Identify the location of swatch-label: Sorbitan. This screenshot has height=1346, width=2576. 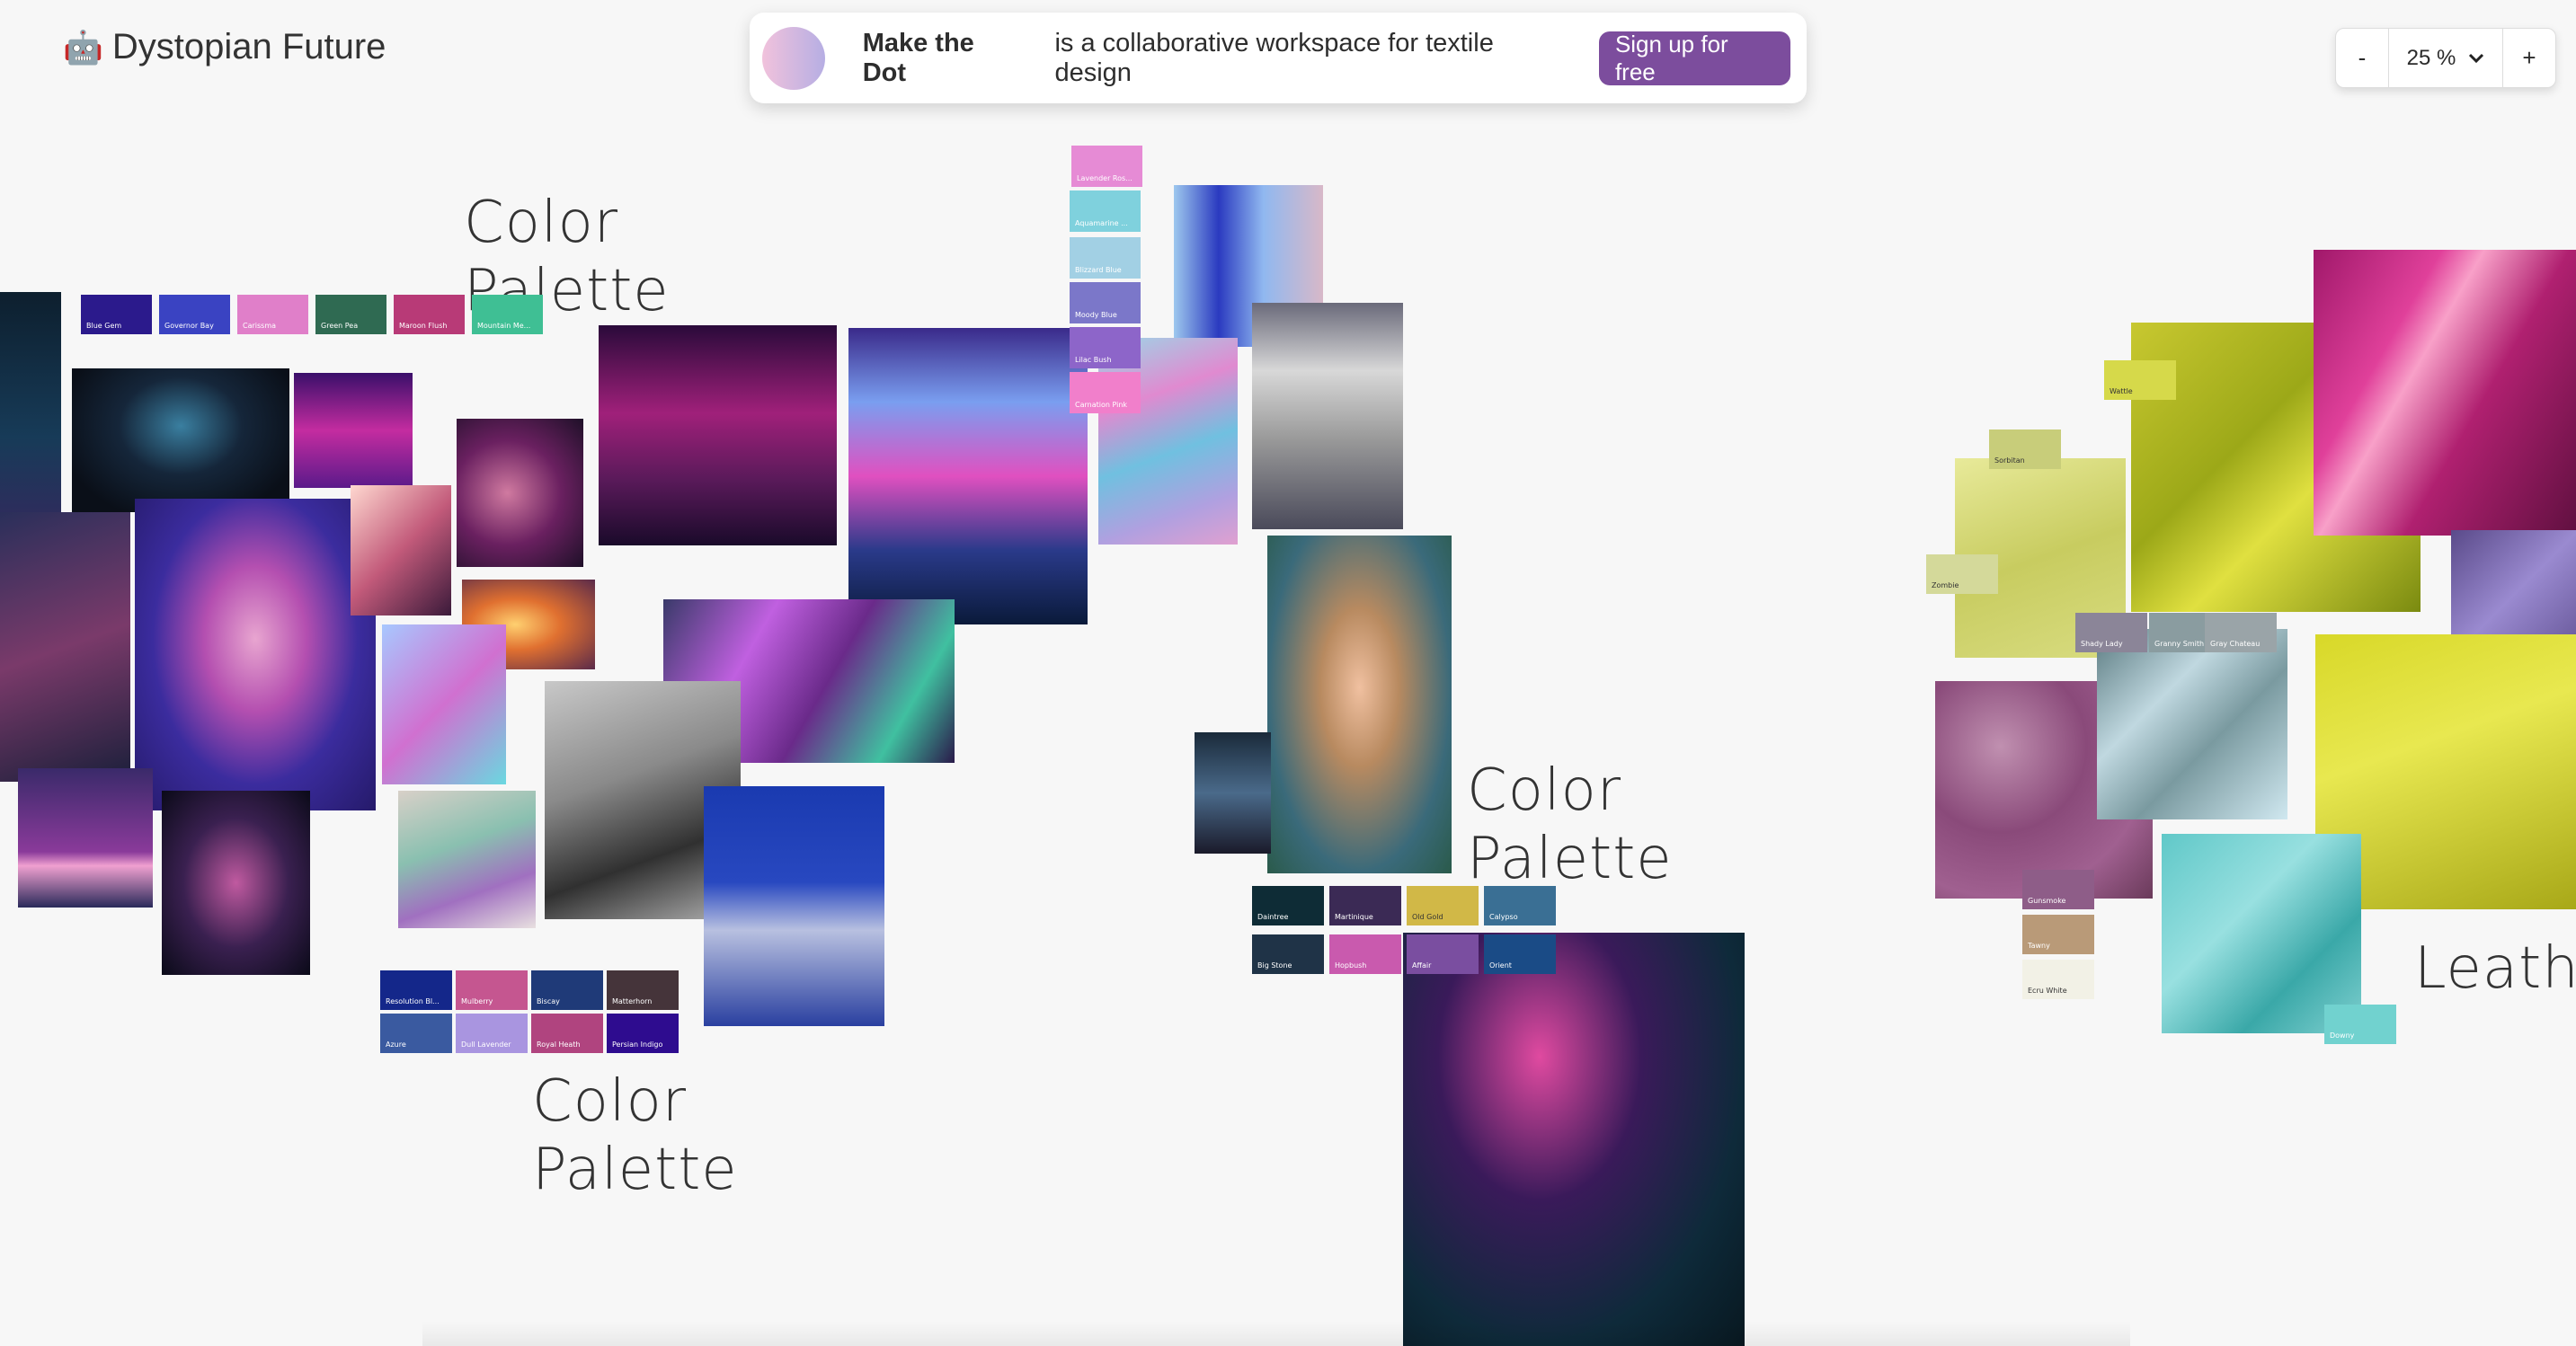
(2009, 460).